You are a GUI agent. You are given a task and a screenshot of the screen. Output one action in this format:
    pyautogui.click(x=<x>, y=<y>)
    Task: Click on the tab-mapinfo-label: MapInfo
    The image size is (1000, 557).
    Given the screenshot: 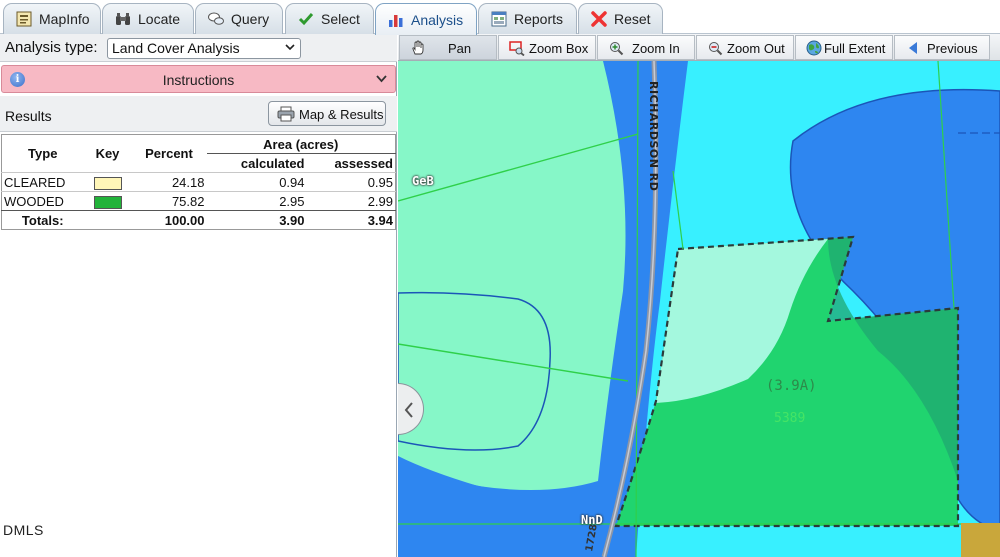 What is the action you would take?
    pyautogui.click(x=64, y=19)
    